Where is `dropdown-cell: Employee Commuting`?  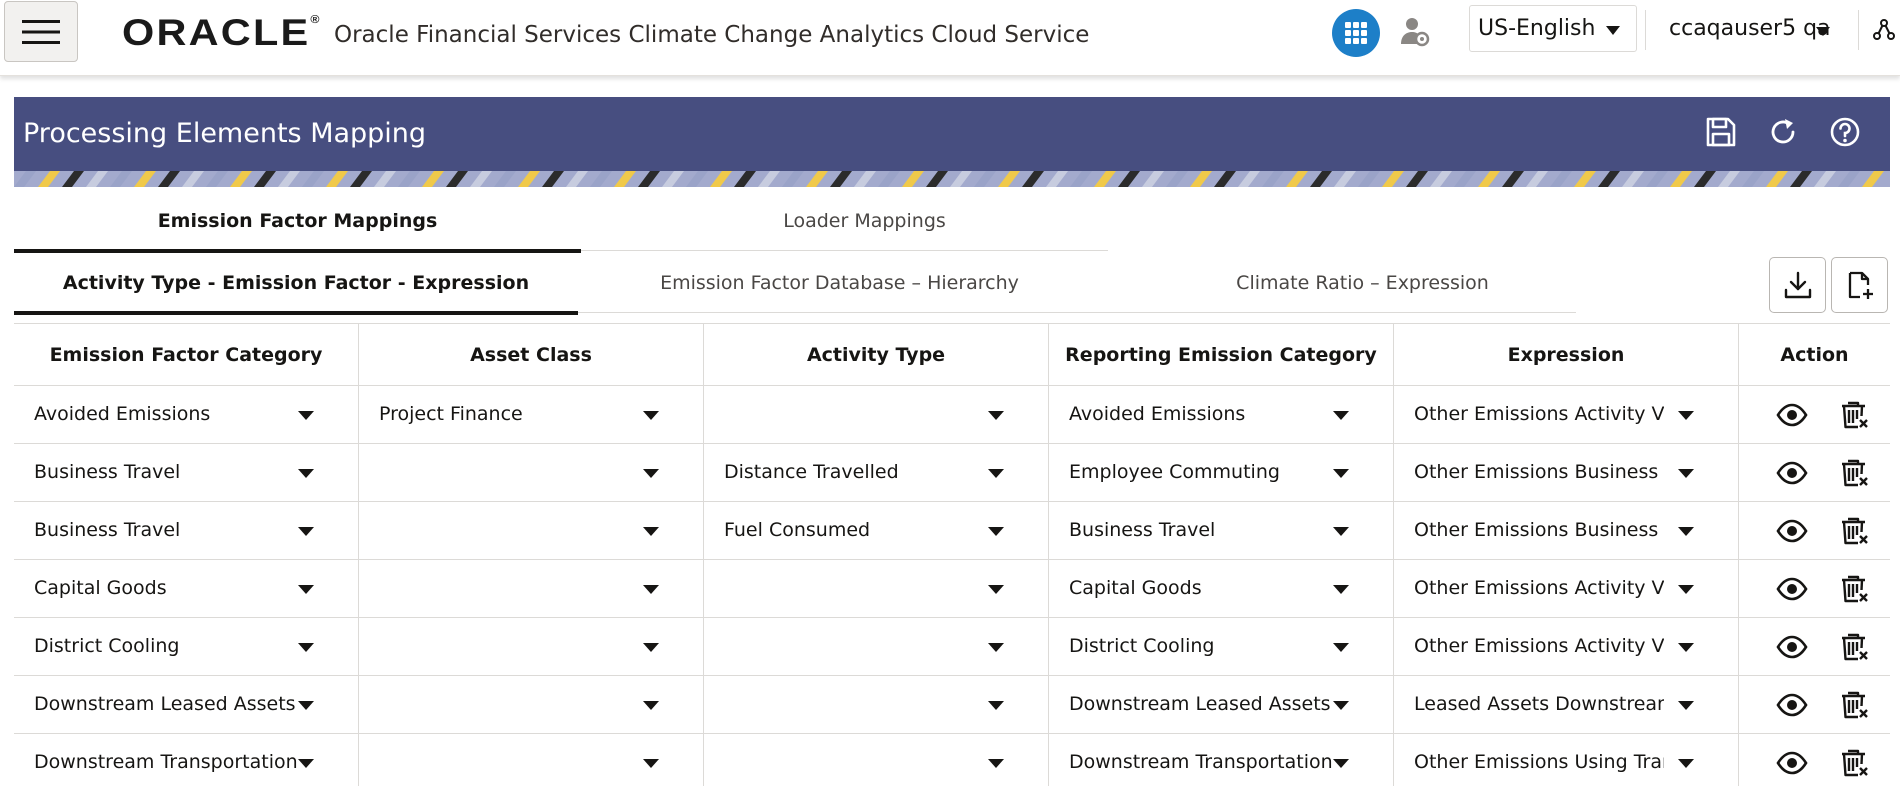 dropdown-cell: Employee Commuting is located at coordinates (1221, 473).